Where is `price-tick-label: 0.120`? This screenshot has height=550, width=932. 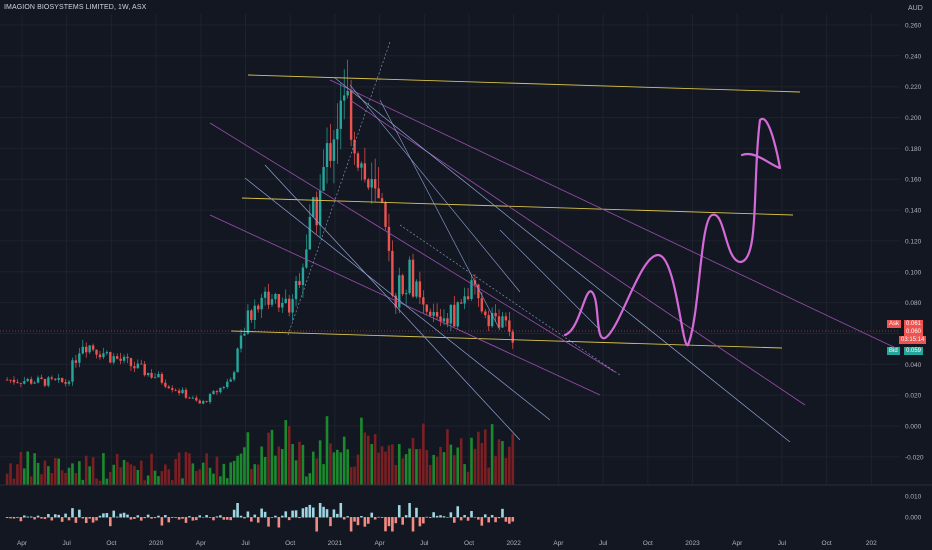 price-tick-label: 0.120 is located at coordinates (913, 241).